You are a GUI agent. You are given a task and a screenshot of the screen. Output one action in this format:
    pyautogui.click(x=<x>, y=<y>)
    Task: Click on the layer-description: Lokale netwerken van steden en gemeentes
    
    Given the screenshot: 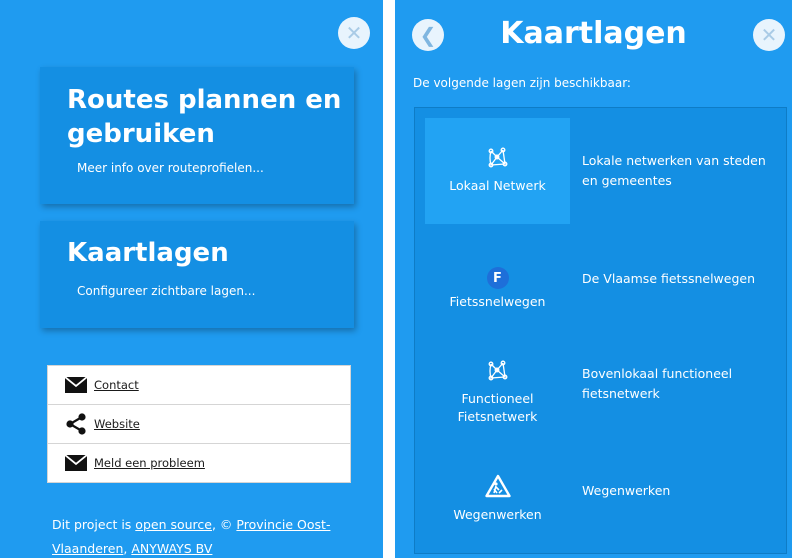 What is the action you would take?
    pyautogui.click(x=674, y=170)
    